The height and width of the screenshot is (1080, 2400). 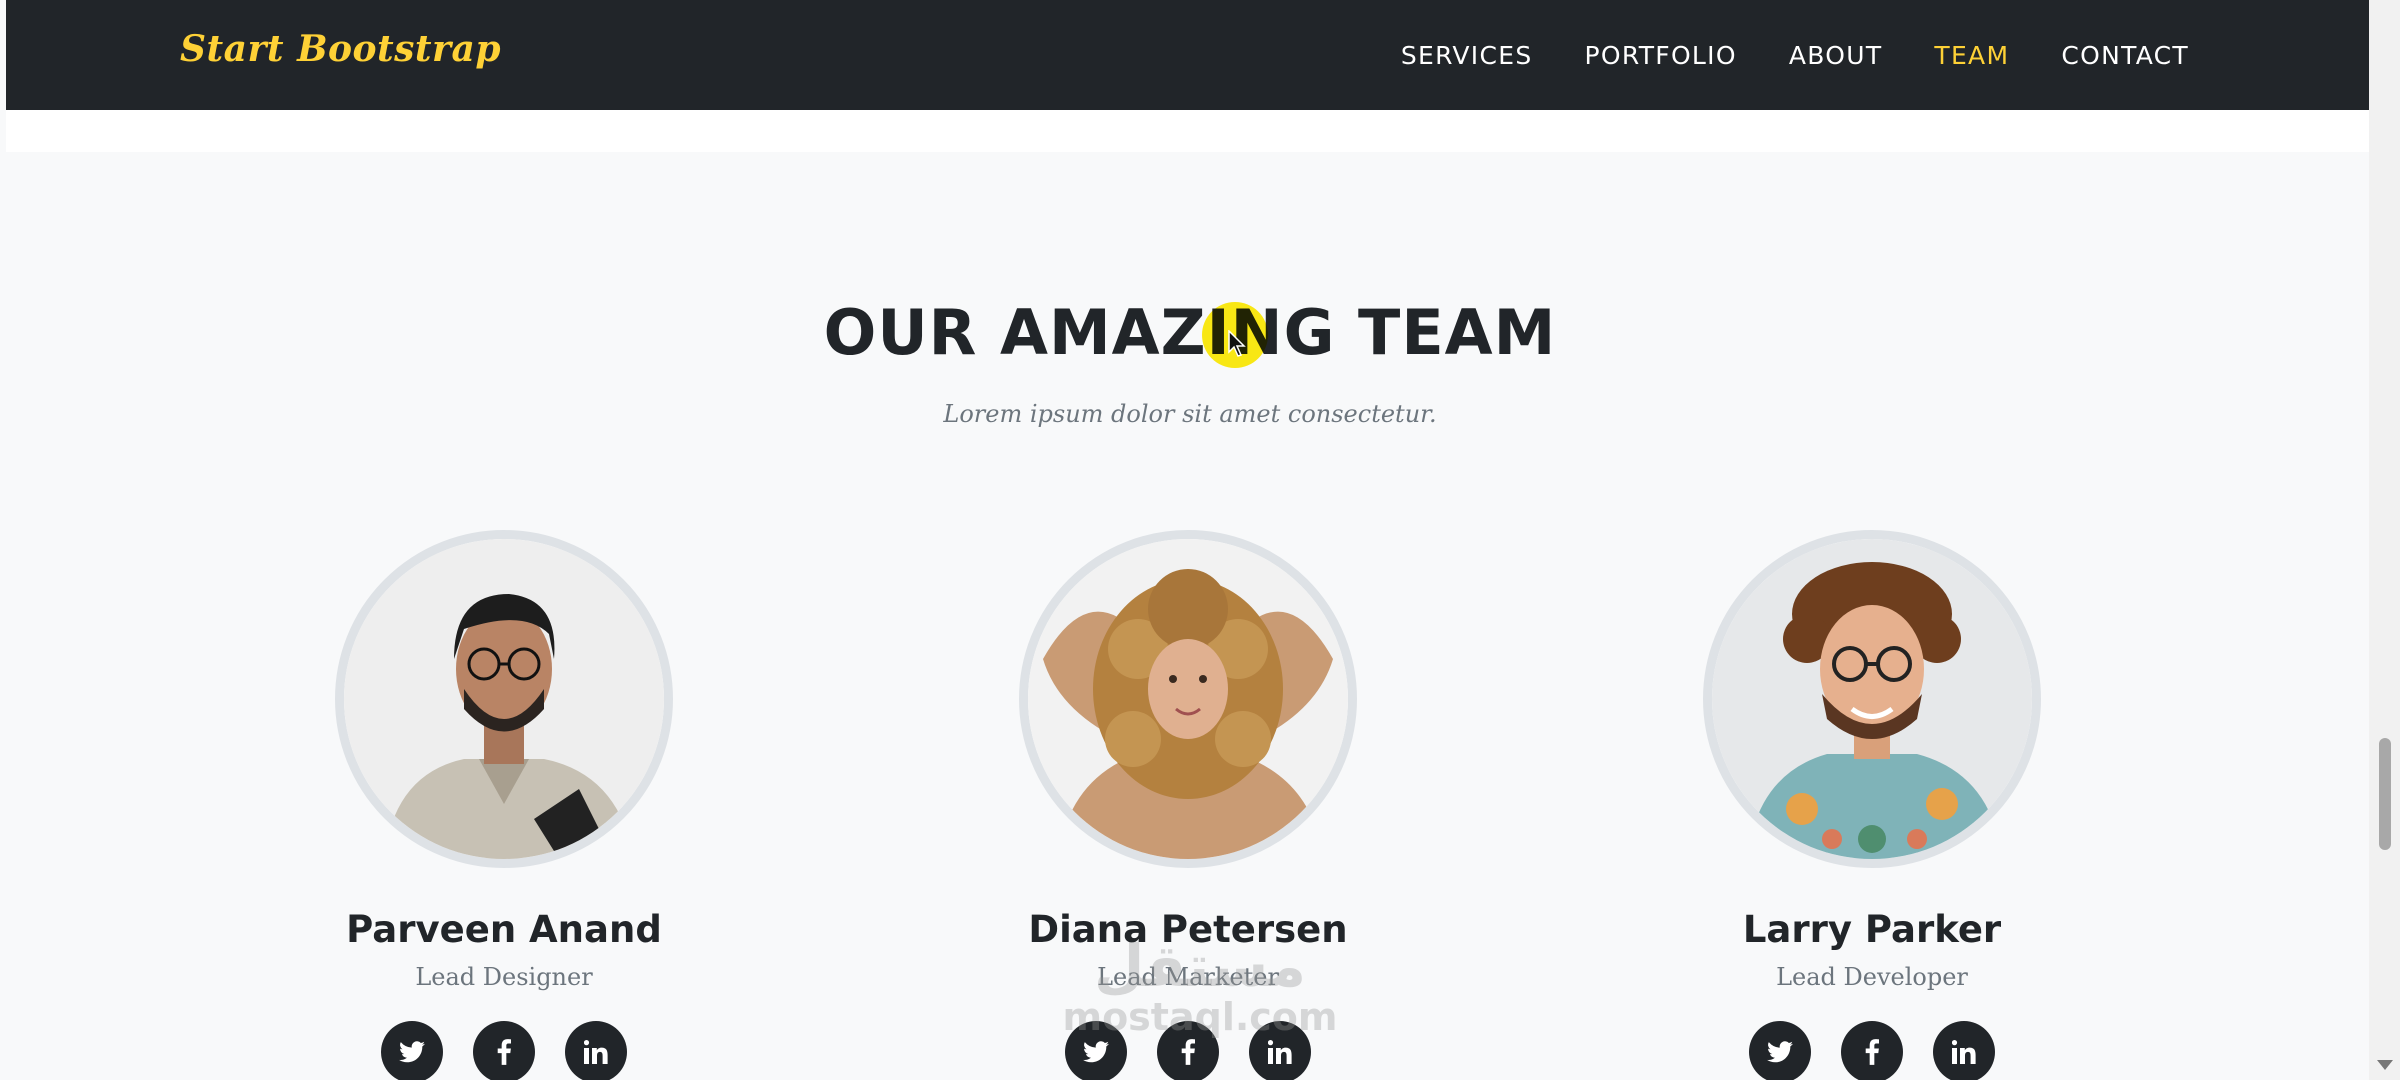 What do you see at coordinates (1187, 131) in the screenshot?
I see `section-divider` at bounding box center [1187, 131].